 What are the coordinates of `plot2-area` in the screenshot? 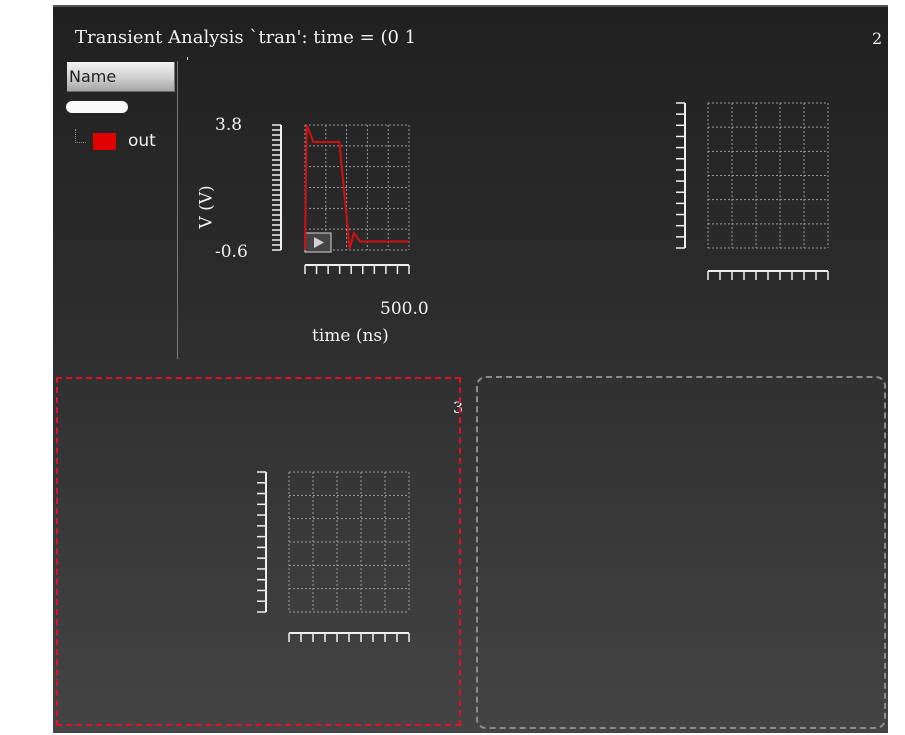 It's located at (752, 191).